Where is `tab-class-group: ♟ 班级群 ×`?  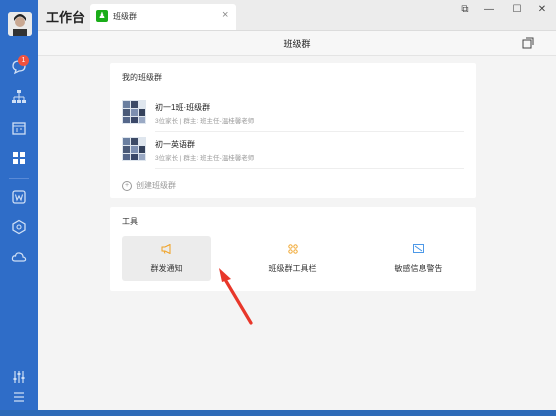
tab-class-group: ♟ 班级群 × is located at coordinates (163, 17).